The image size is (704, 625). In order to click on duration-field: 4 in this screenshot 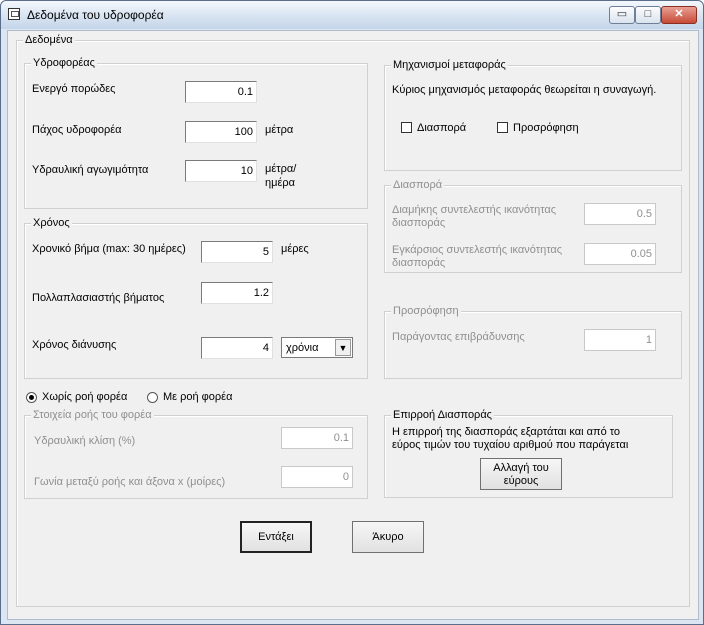, I will do `click(237, 348)`.